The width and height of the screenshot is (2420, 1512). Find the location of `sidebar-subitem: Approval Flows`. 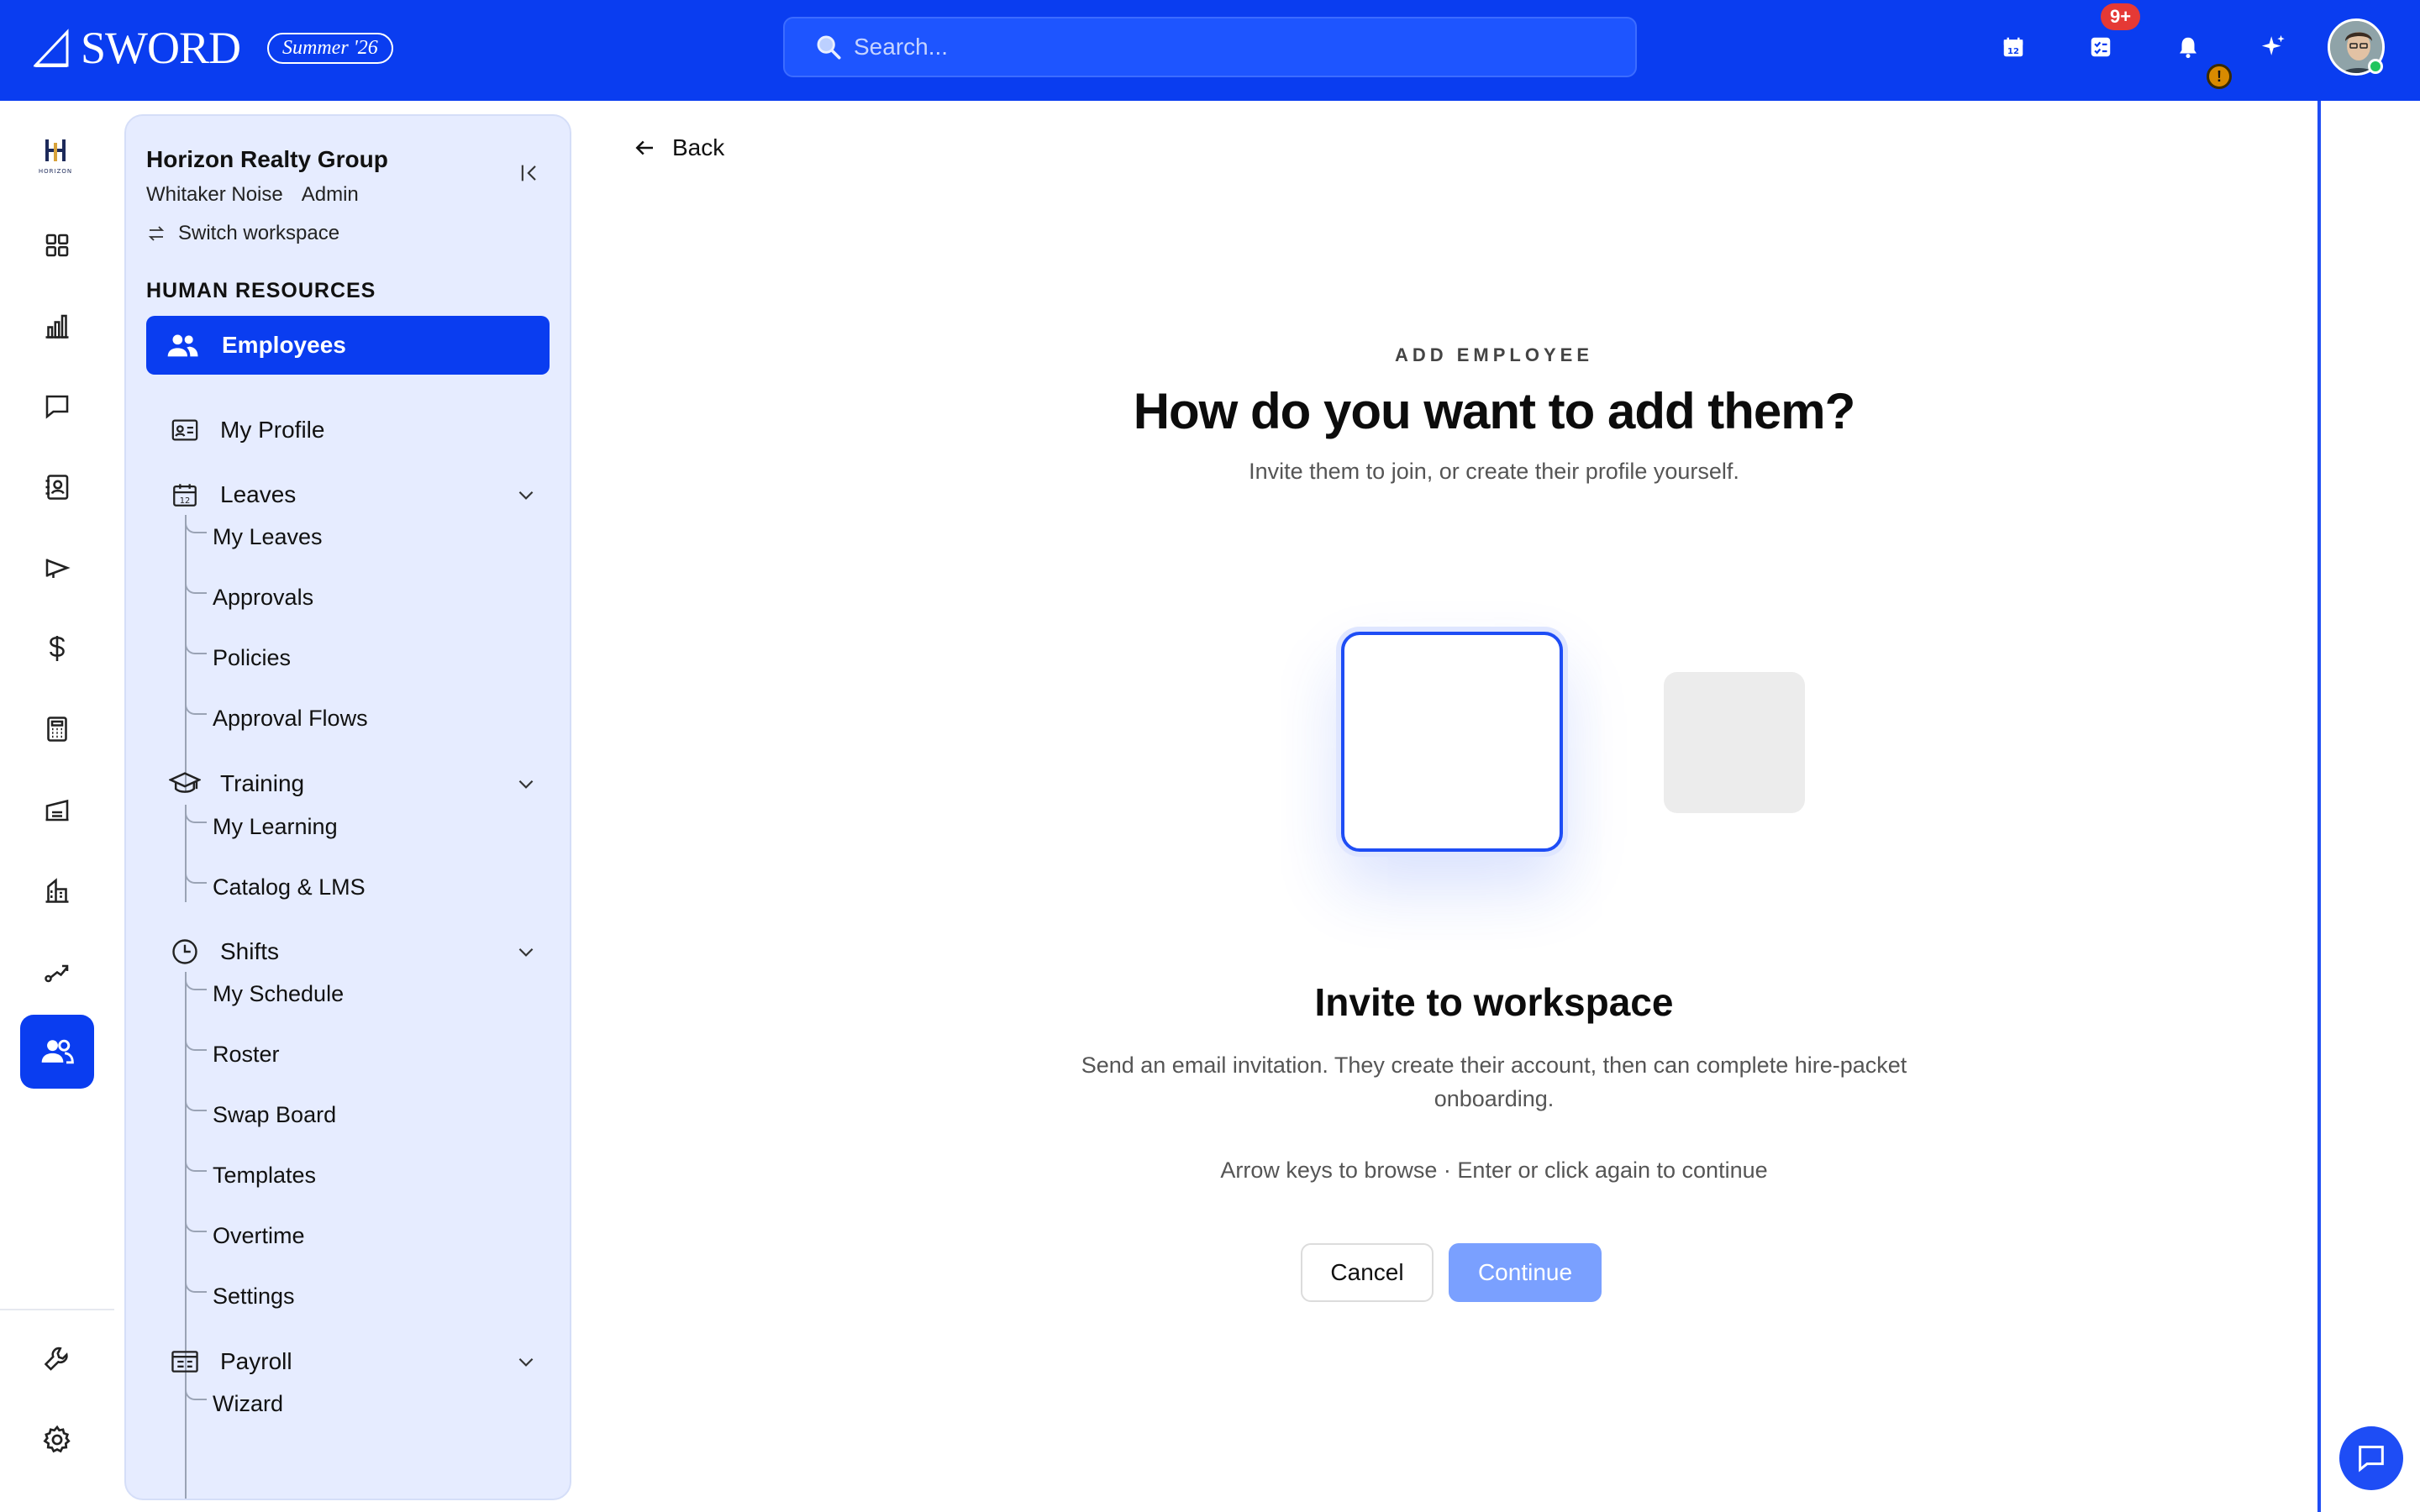

sidebar-subitem: Approval Flows is located at coordinates (291, 719).